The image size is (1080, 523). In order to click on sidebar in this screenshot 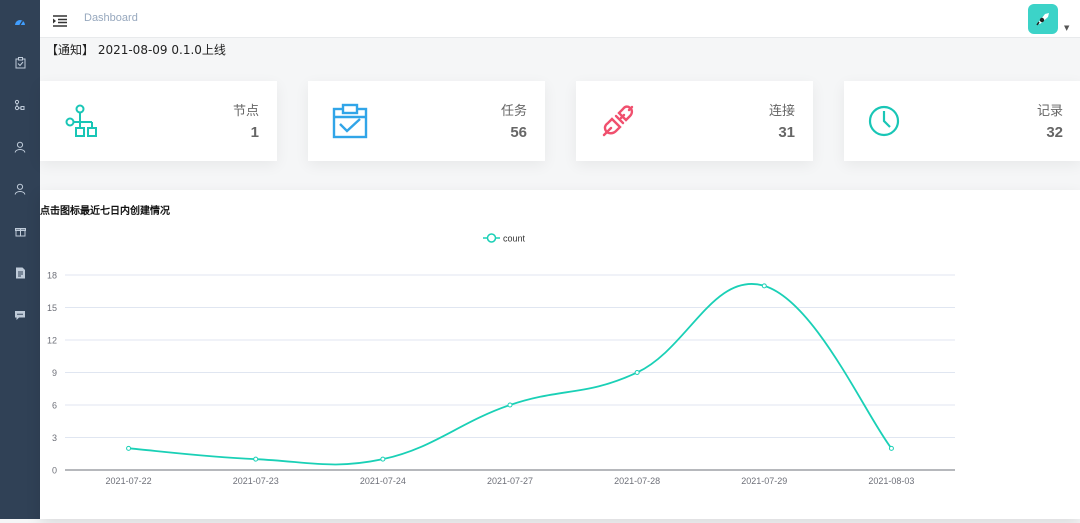, I will do `click(20, 259)`.